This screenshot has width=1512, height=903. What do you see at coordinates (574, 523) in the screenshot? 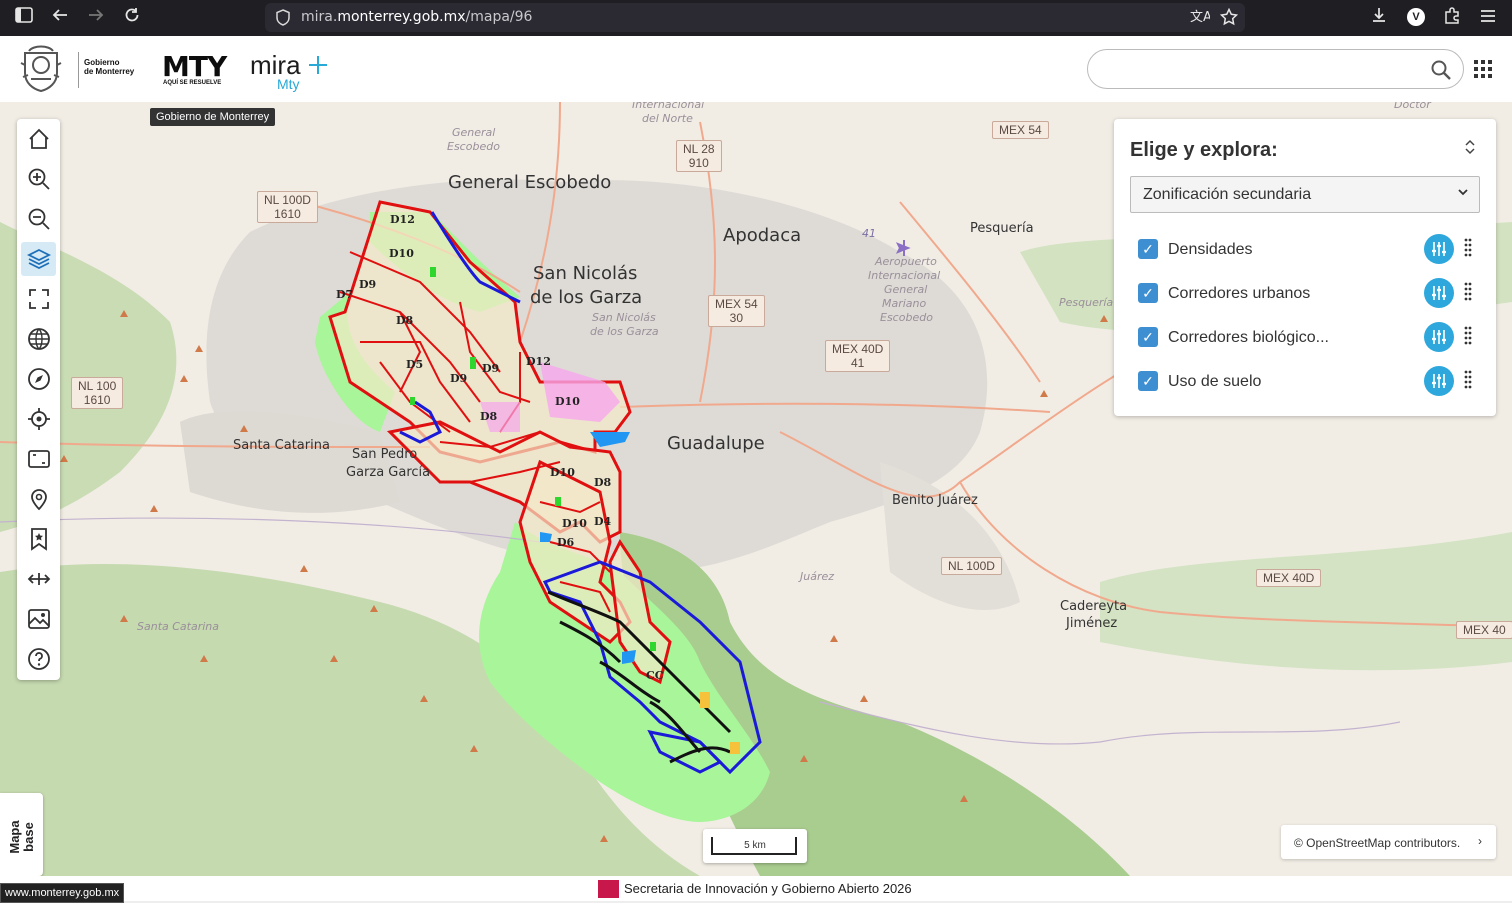
I see `district-label: D10` at bounding box center [574, 523].